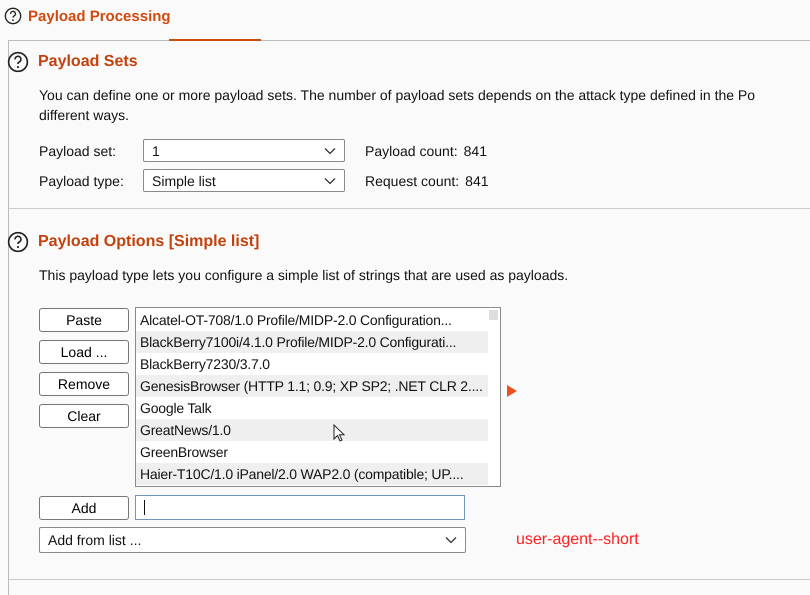 The width and height of the screenshot is (810, 595). Describe the element at coordinates (312, 408) in the screenshot. I see `payload-list-item: Google Talk` at that location.